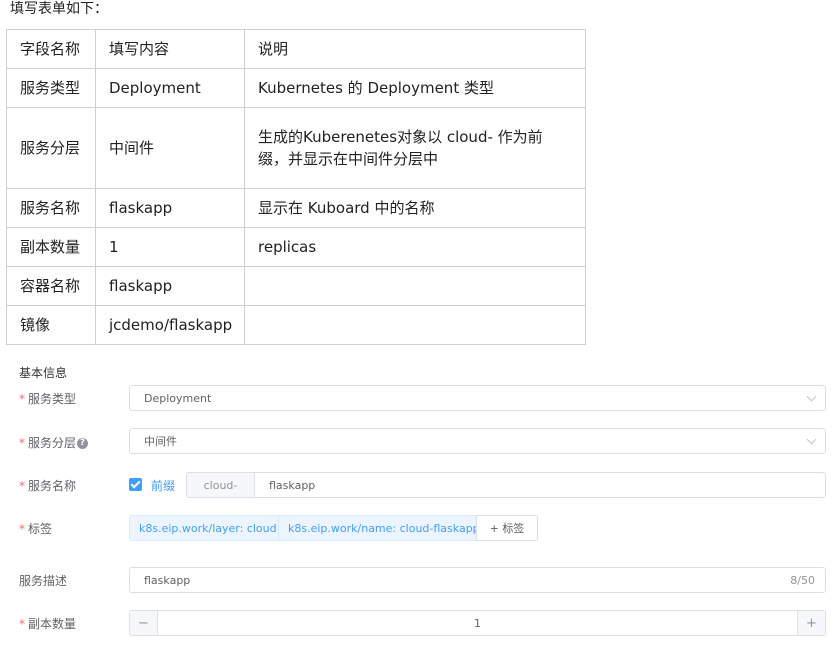 The height and width of the screenshot is (647, 833). I want to click on table-cell: 服务分层, so click(51, 148).